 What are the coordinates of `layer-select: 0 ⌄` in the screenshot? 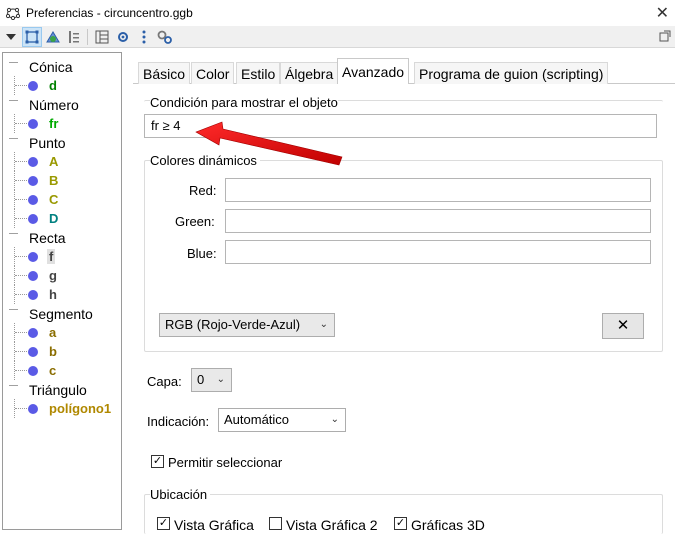 It's located at (211, 380).